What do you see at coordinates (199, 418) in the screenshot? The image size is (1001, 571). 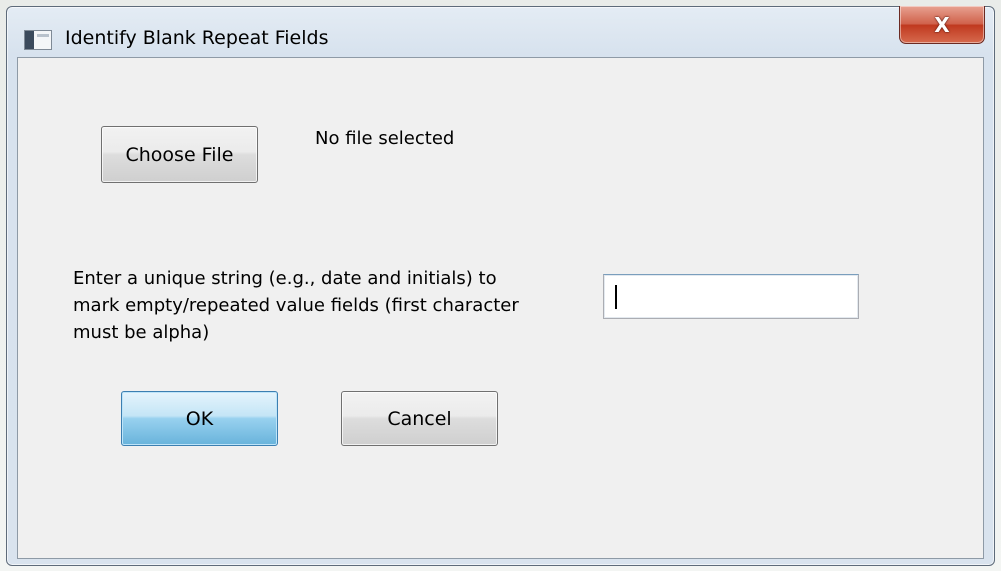 I see `ok-button: OK` at bounding box center [199, 418].